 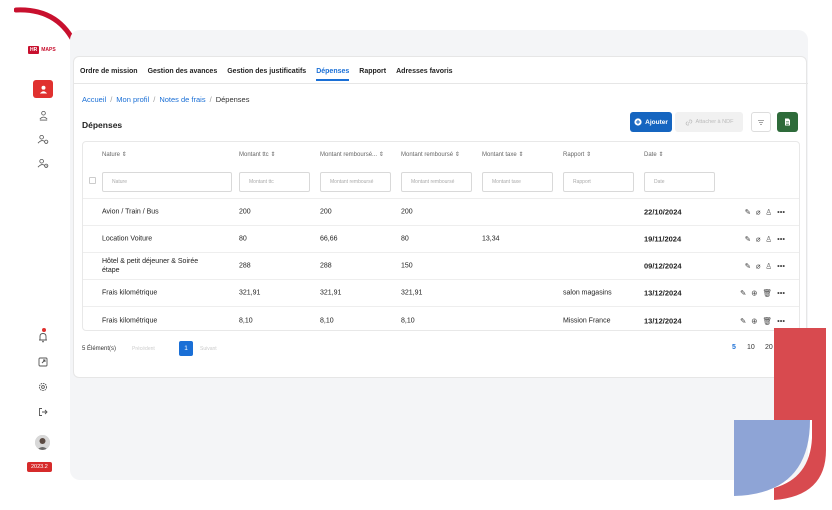 I want to click on sidebar-item-advances, so click(x=43, y=115).